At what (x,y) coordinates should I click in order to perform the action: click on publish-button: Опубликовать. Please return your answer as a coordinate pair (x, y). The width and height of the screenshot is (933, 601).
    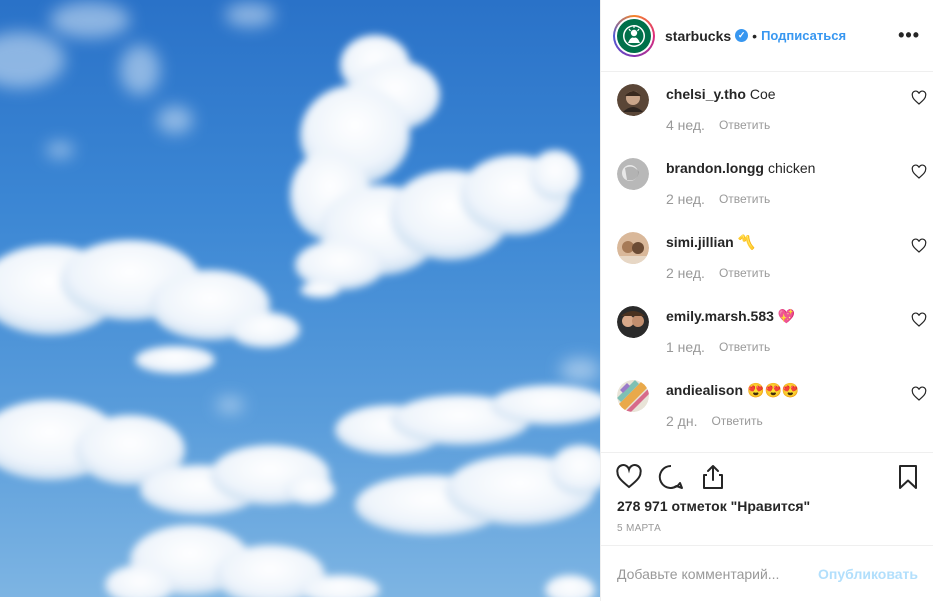
    Looking at the image, I should click on (868, 574).